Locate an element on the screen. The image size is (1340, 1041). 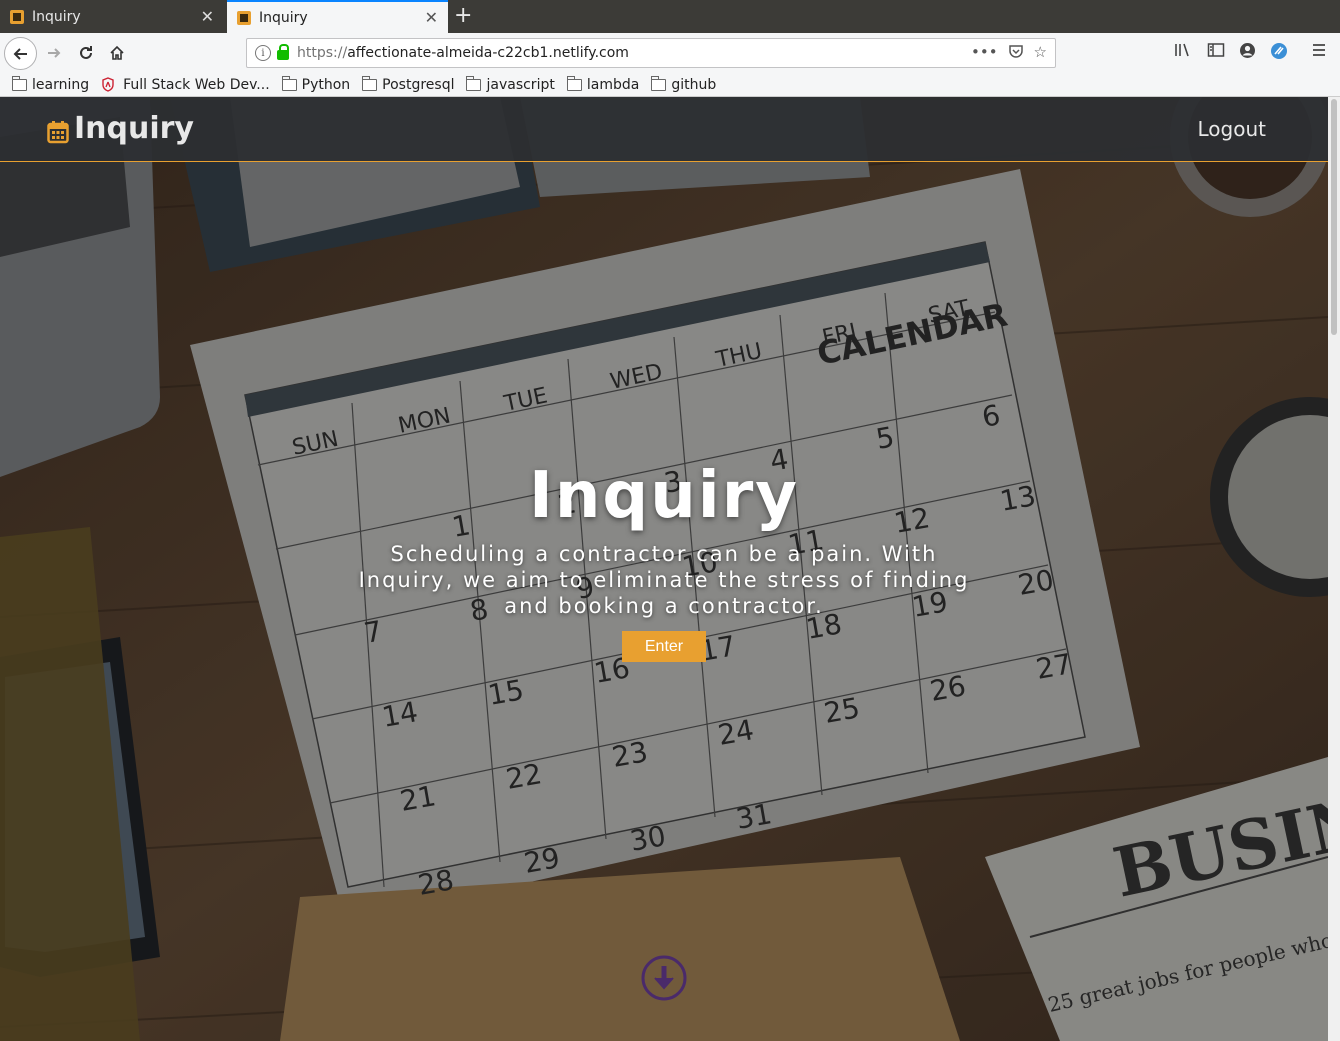
forward-button is located at coordinates (54, 53).